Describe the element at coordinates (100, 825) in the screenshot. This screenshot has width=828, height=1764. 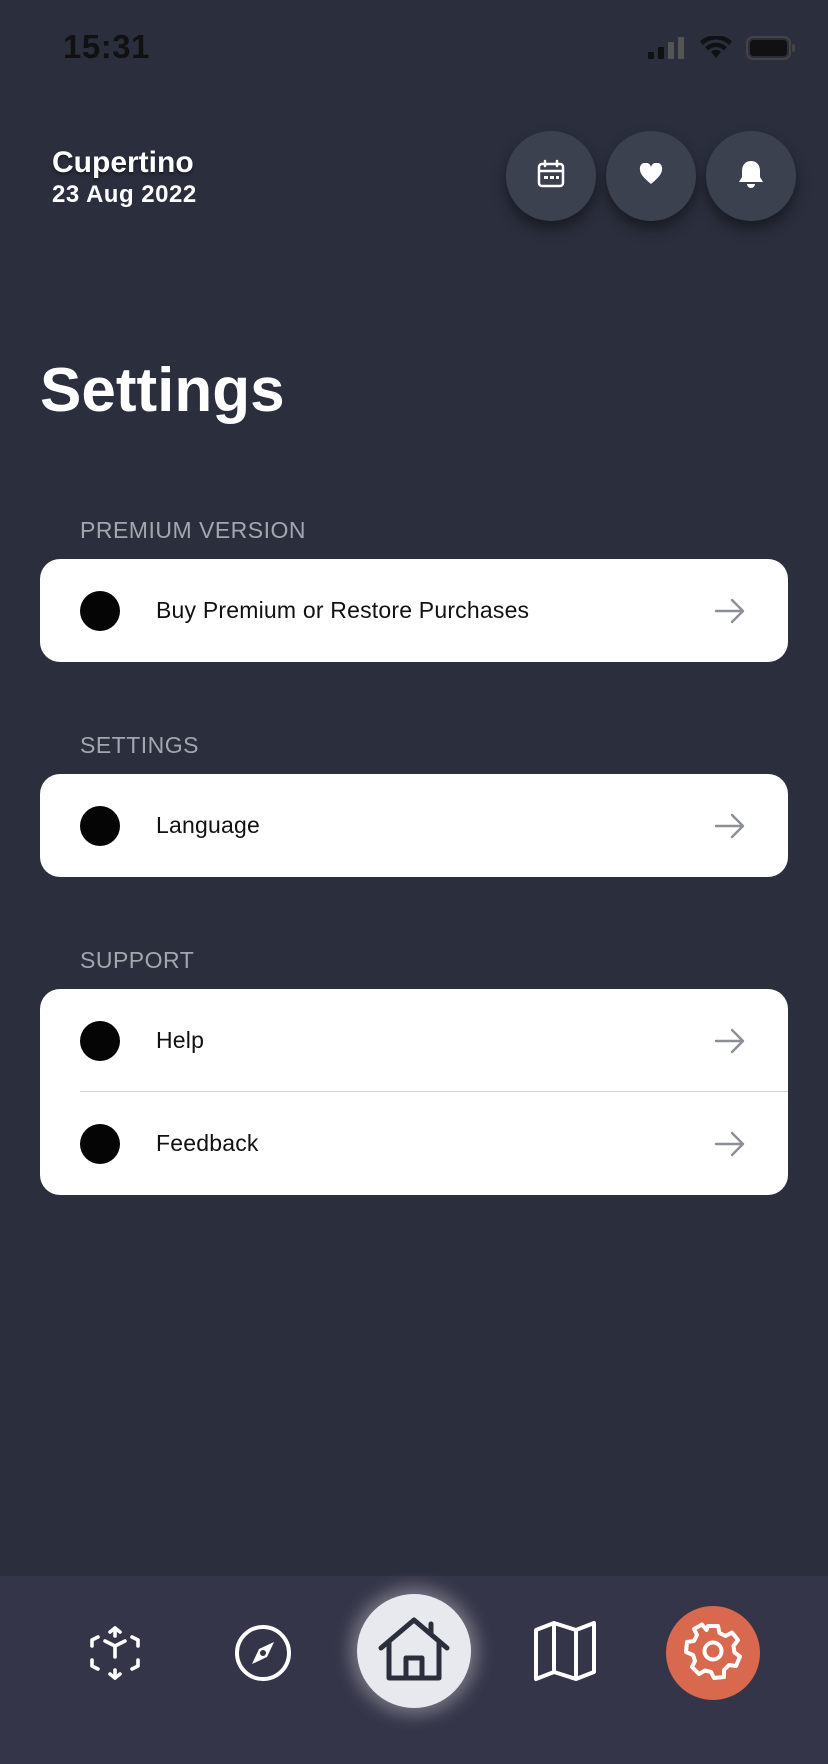
I see `language-icon` at that location.